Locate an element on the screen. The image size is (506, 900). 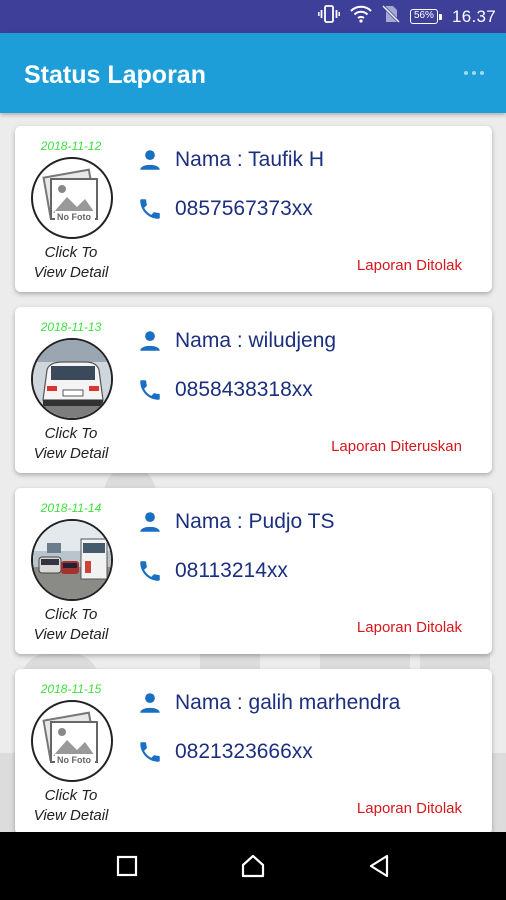
report-date: 2018-11-12 is located at coordinates (71, 146).